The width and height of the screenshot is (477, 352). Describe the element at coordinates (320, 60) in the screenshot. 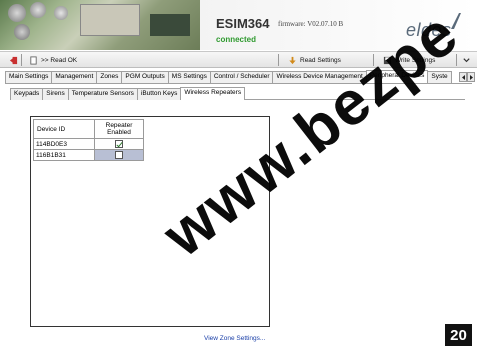

I see `read-settings-label: Read Settings` at that location.